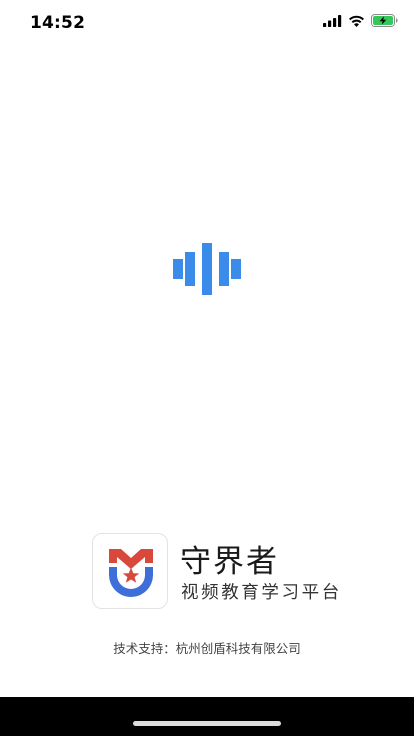 The width and height of the screenshot is (414, 736). I want to click on tech-support-text: 技术支持：杭州创盾科技有限公司, so click(207, 648).